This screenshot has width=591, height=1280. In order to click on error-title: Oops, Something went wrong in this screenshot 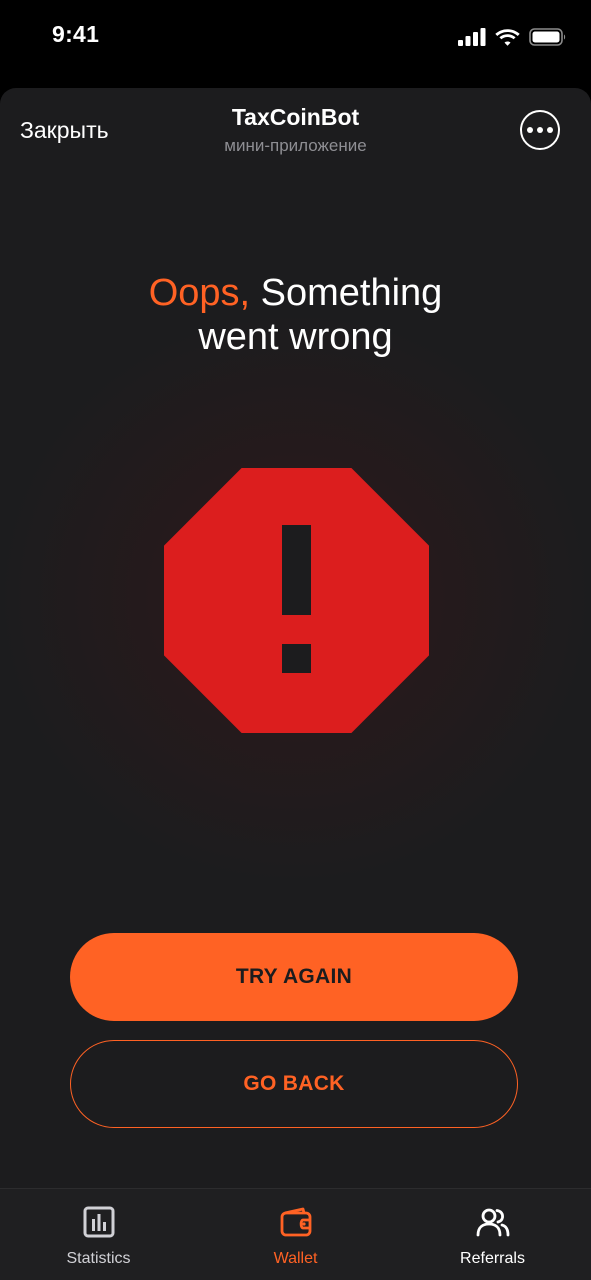, I will do `click(295, 315)`.